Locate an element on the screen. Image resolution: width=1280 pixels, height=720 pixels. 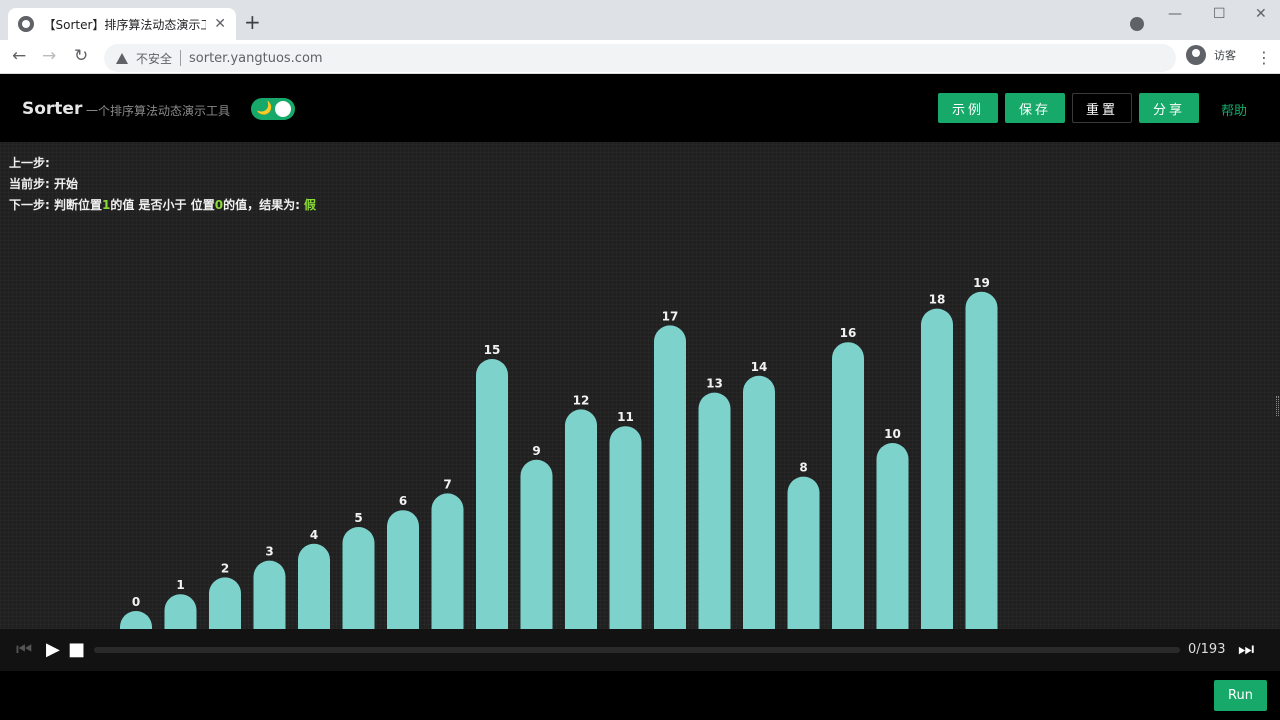
run-button: Run is located at coordinates (1240, 695).